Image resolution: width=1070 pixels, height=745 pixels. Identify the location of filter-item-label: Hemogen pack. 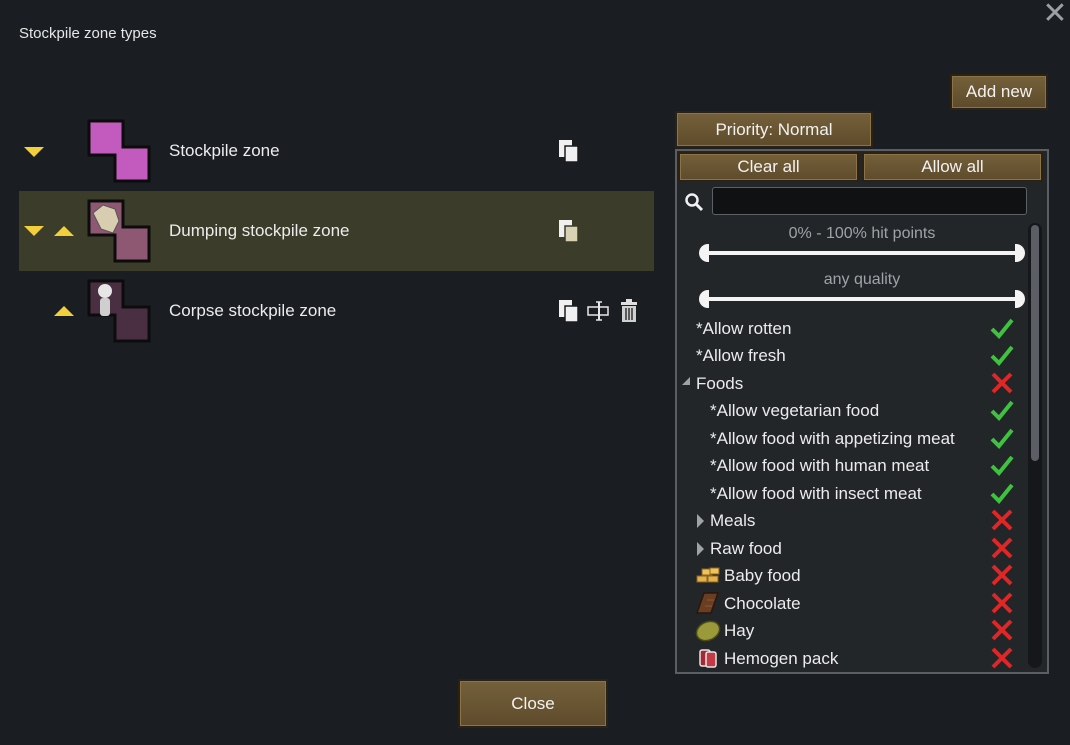
(781, 658).